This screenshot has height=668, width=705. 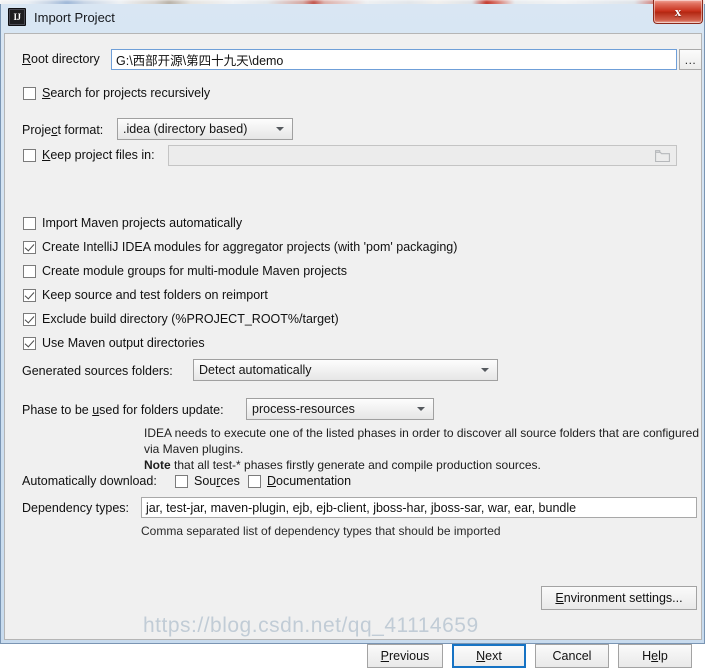 I want to click on auto-download-row: Automatically download:, so click(x=89, y=481).